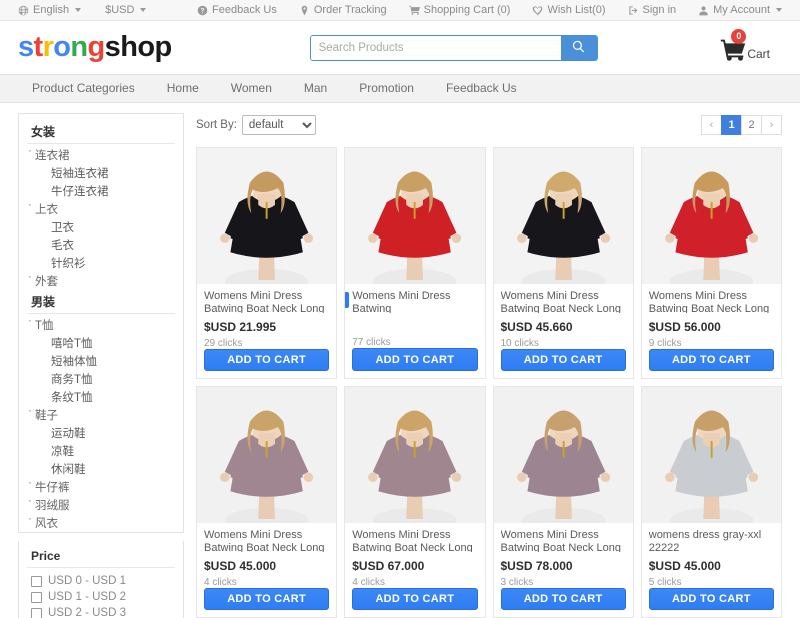  What do you see at coordinates (101, 173) in the screenshot?
I see `category-item-0-1: 短袖连衣裙` at bounding box center [101, 173].